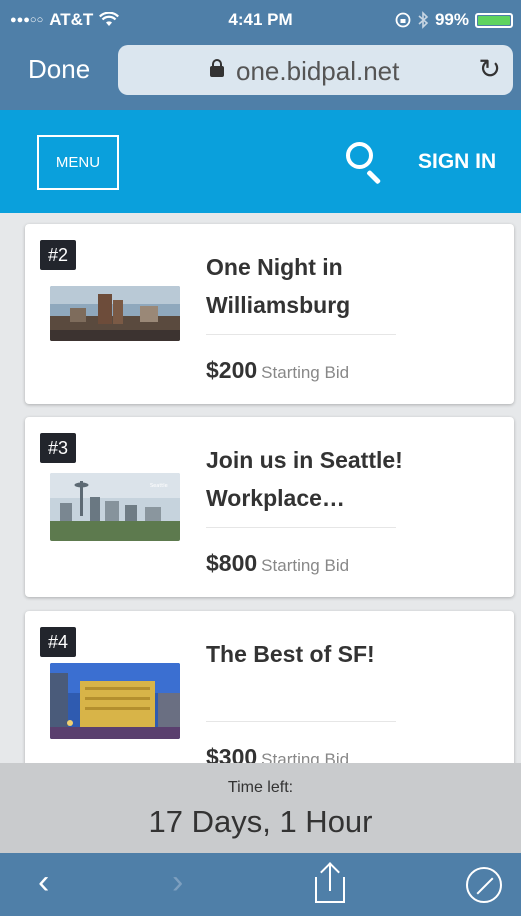  I want to click on browser-toolbar: ‹ ›, so click(260, 884).